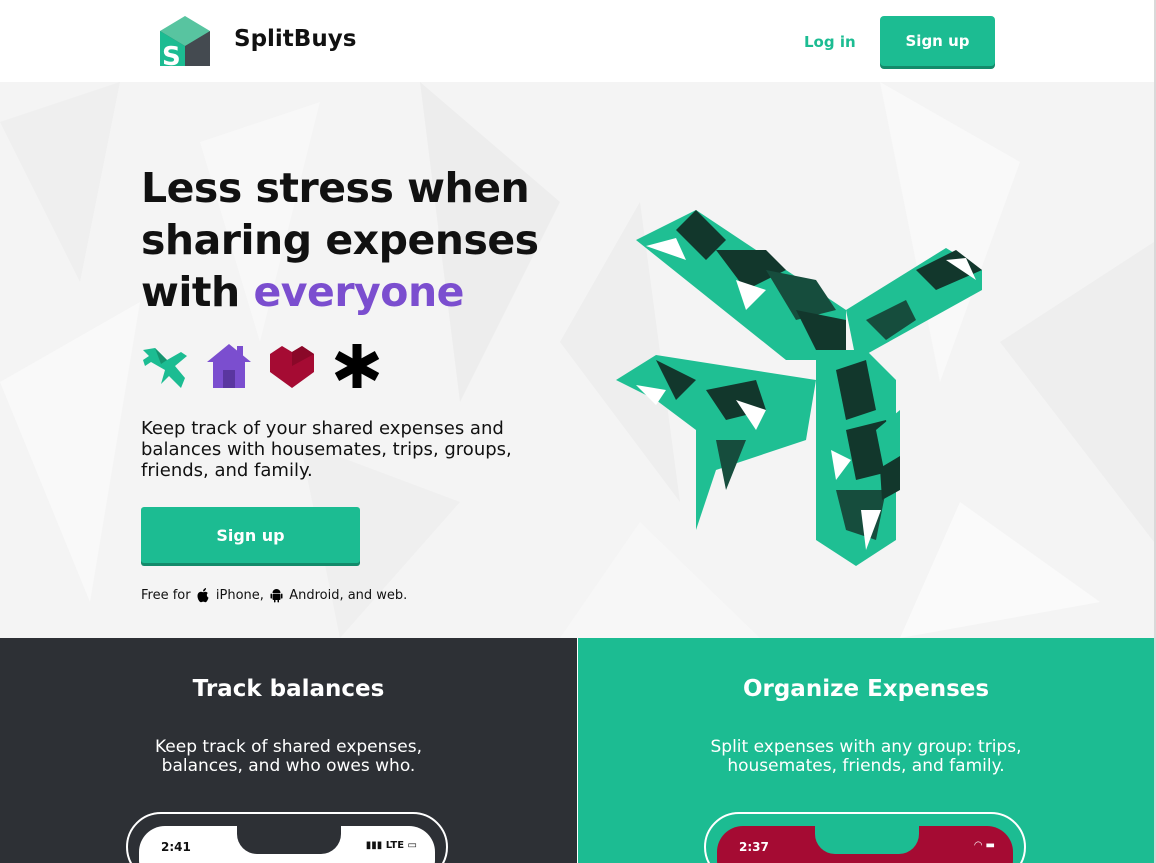  Describe the element at coordinates (166, 595) in the screenshot. I see `platforms-prefix: Free for` at that location.